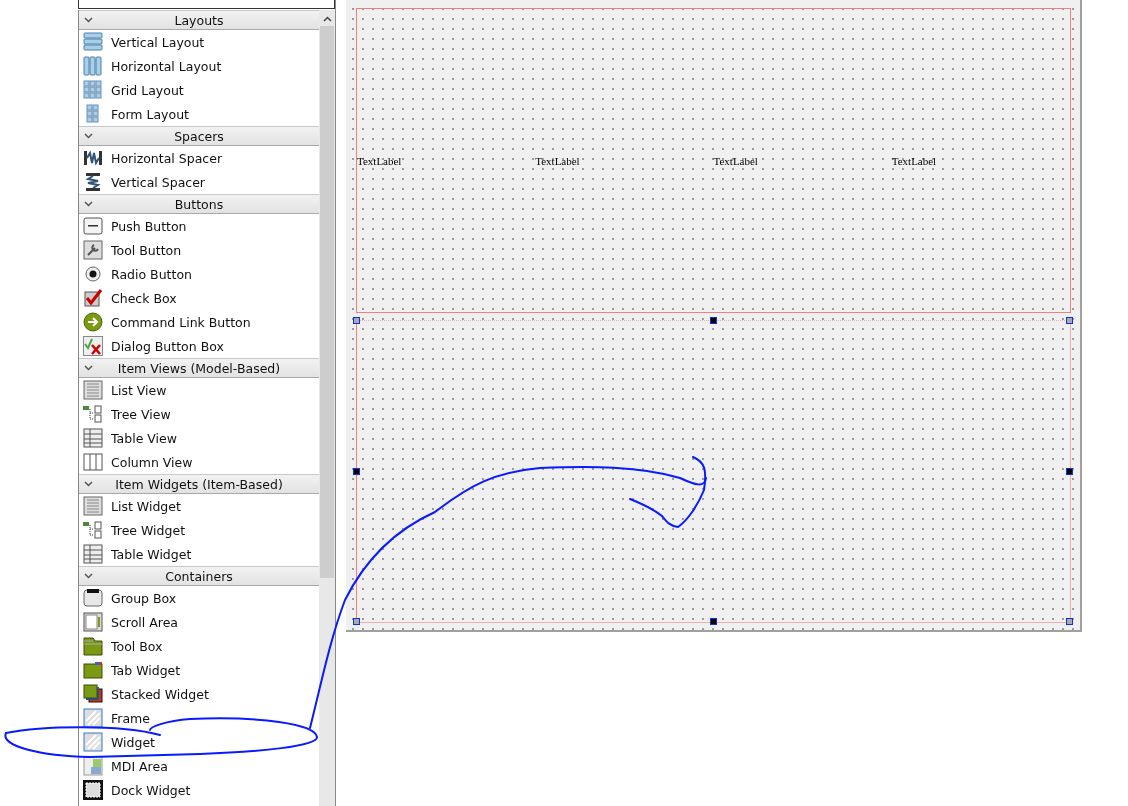 Image resolution: width=1128 pixels, height=806 pixels. Describe the element at coordinates (327, 302) in the screenshot. I see `scrollbar-thumb` at that location.